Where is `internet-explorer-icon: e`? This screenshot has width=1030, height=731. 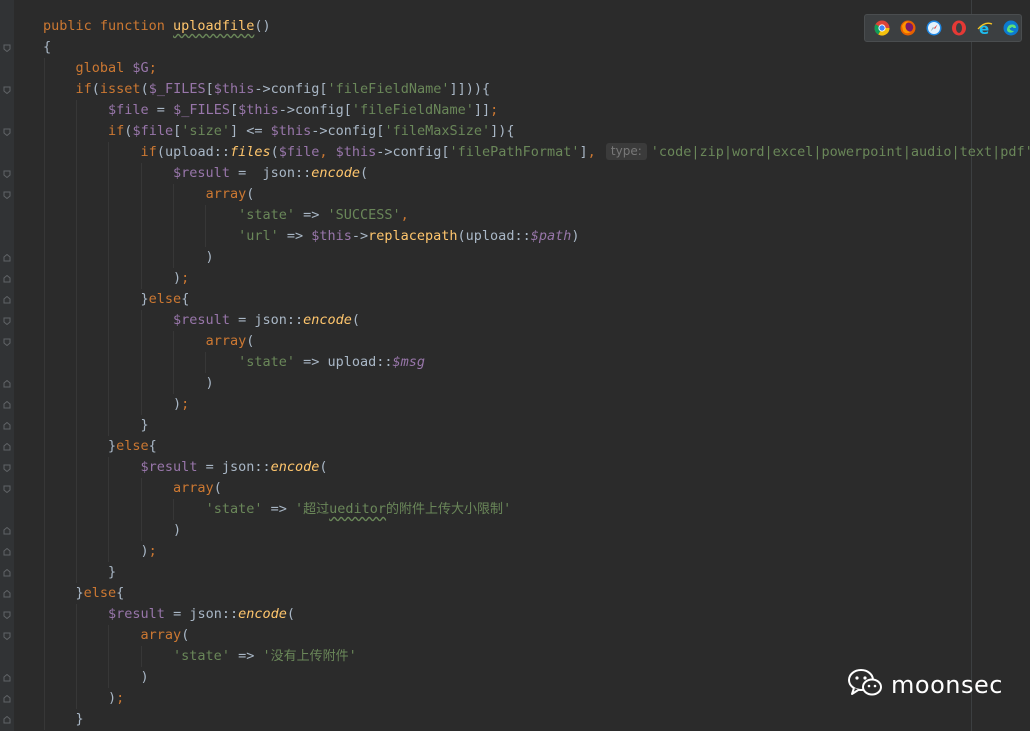 internet-explorer-icon: e is located at coordinates (985, 28).